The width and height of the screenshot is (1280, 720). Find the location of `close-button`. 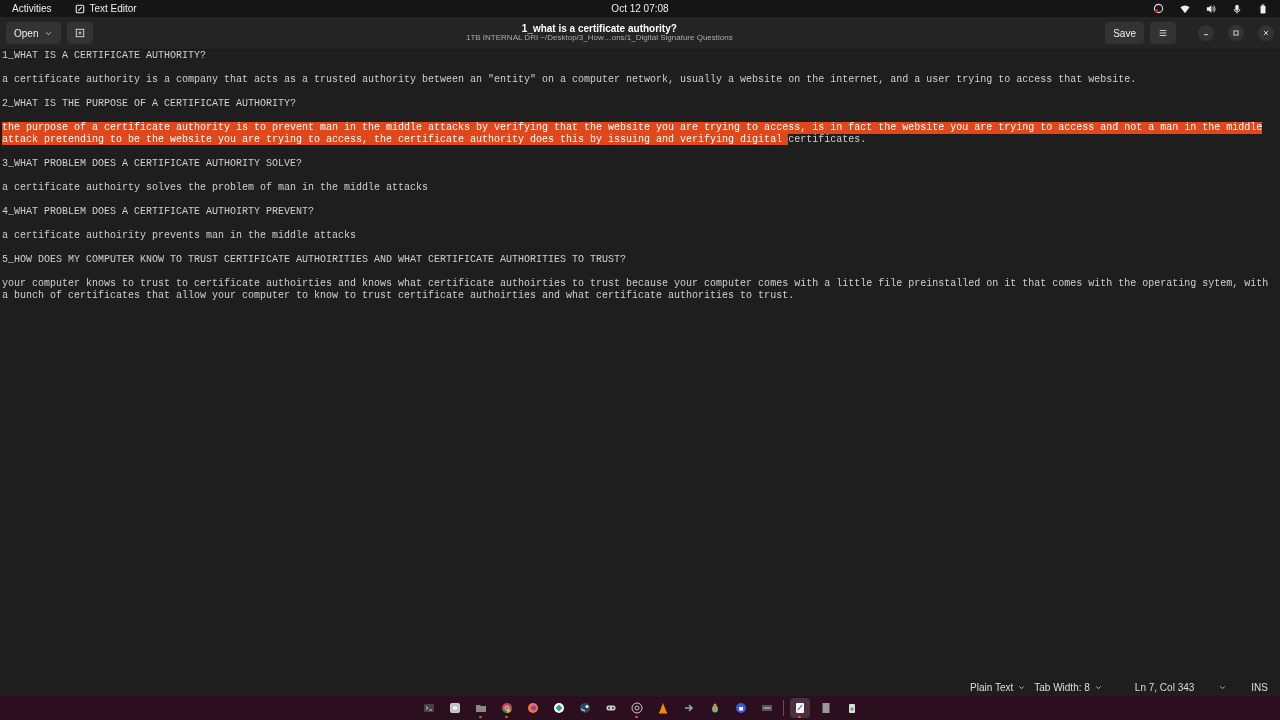

close-button is located at coordinates (1266, 33).